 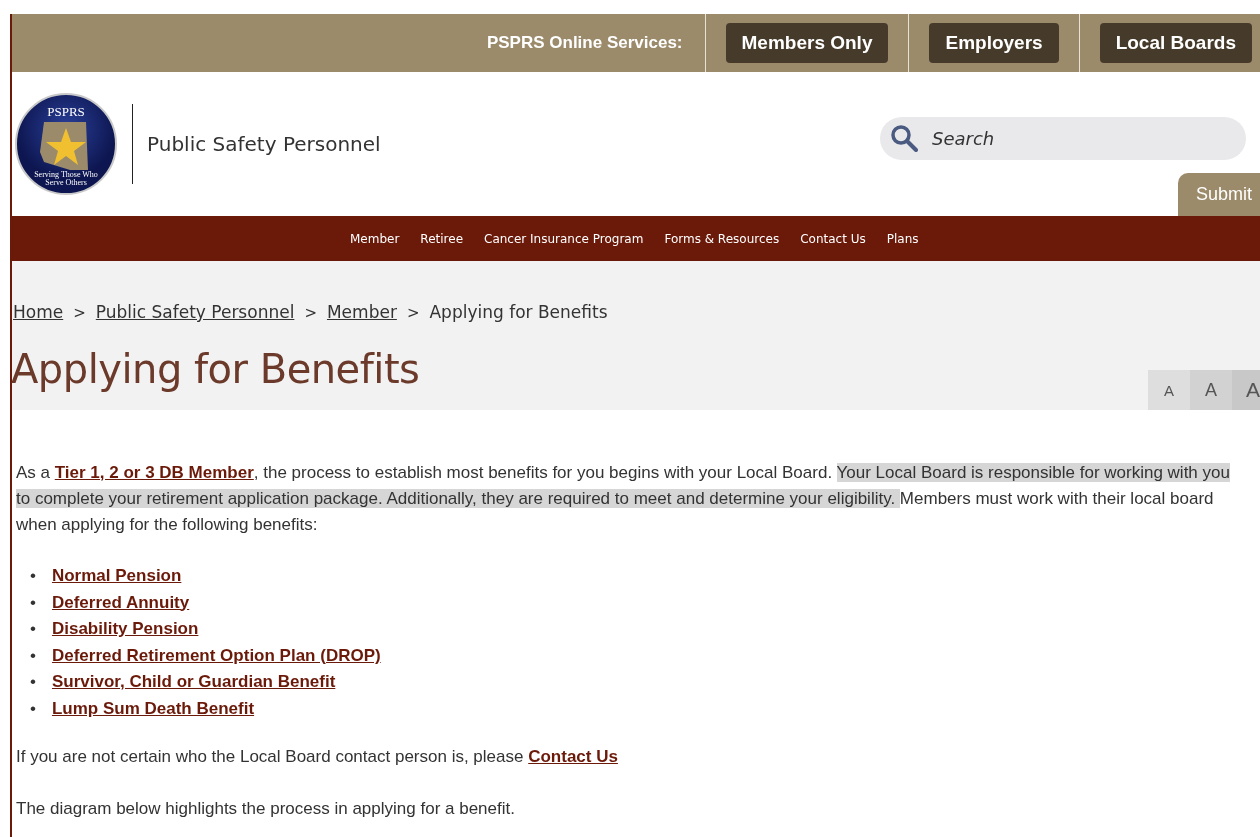 What do you see at coordinates (994, 43) in the screenshot?
I see `portal-button: Employers` at bounding box center [994, 43].